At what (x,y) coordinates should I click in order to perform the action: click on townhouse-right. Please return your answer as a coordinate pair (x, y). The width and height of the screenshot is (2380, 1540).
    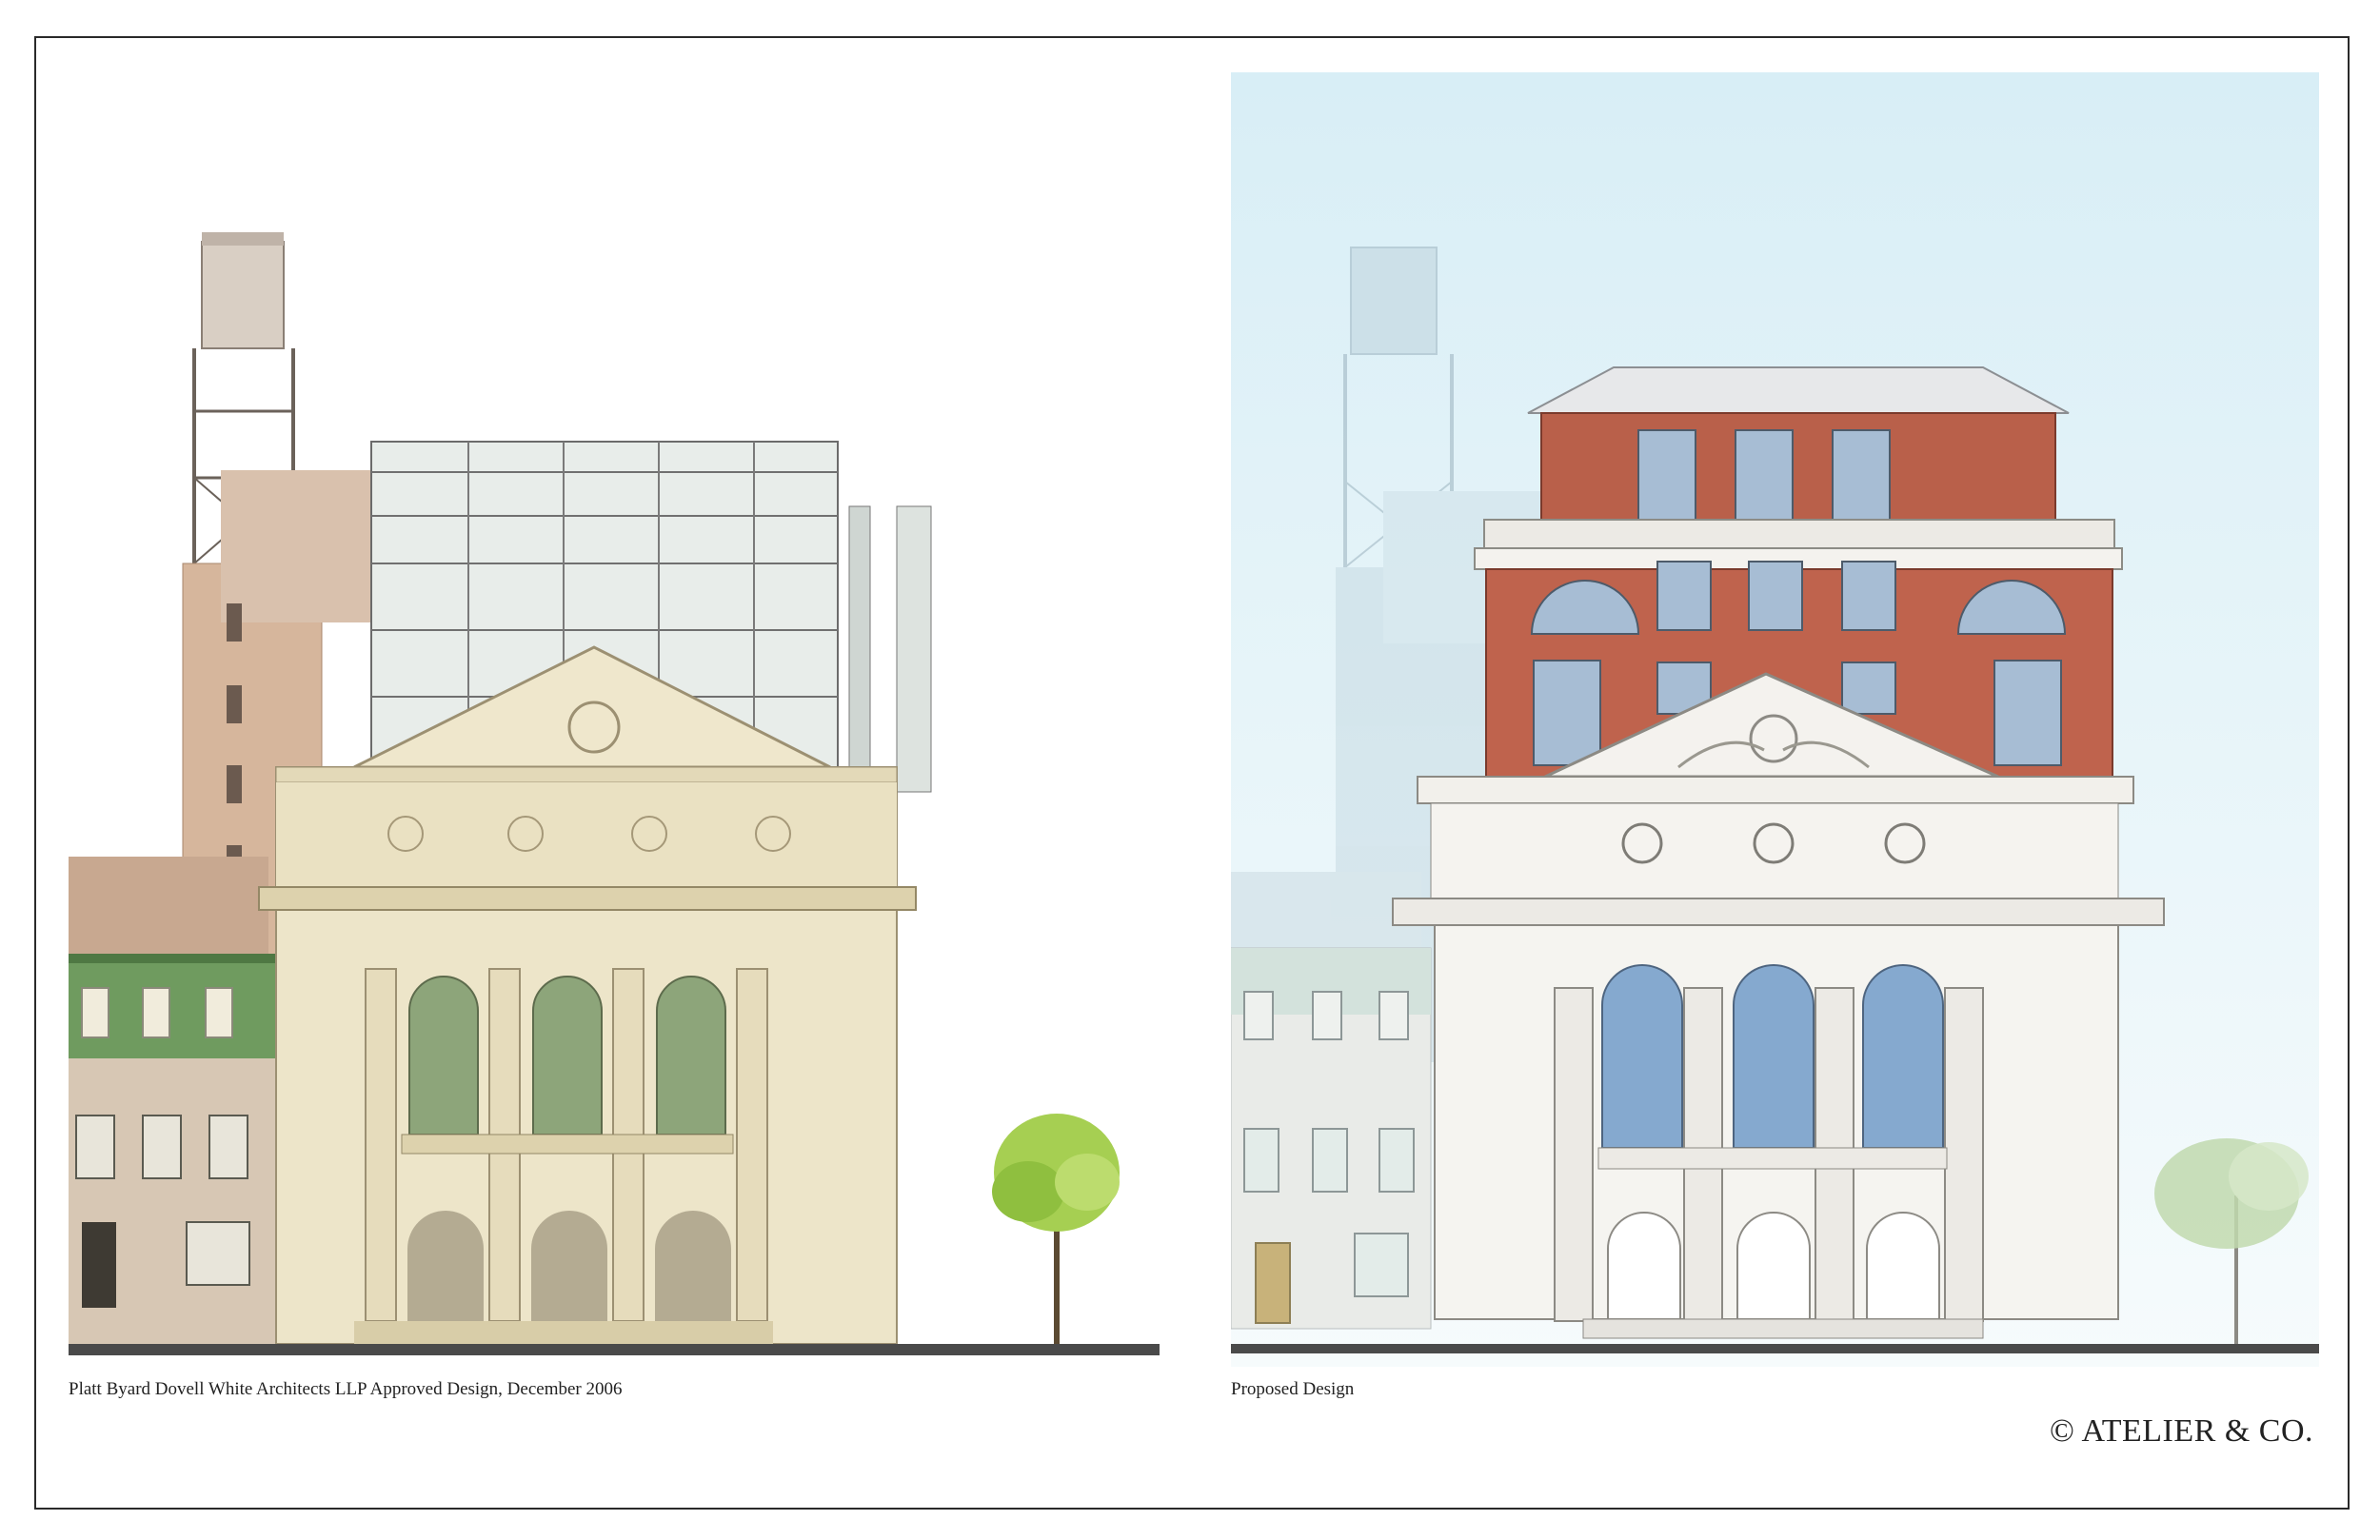
    Looking at the image, I should click on (1331, 1138).